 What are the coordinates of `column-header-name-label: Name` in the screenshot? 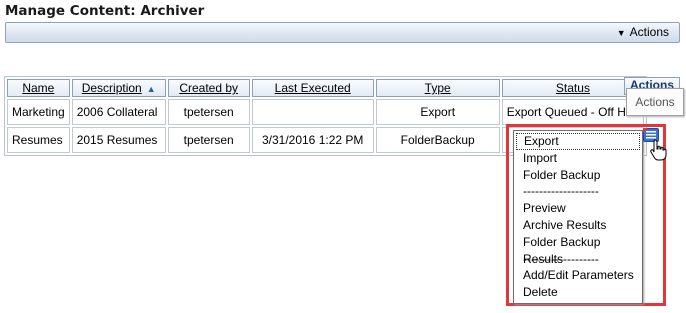 It's located at (38, 88).